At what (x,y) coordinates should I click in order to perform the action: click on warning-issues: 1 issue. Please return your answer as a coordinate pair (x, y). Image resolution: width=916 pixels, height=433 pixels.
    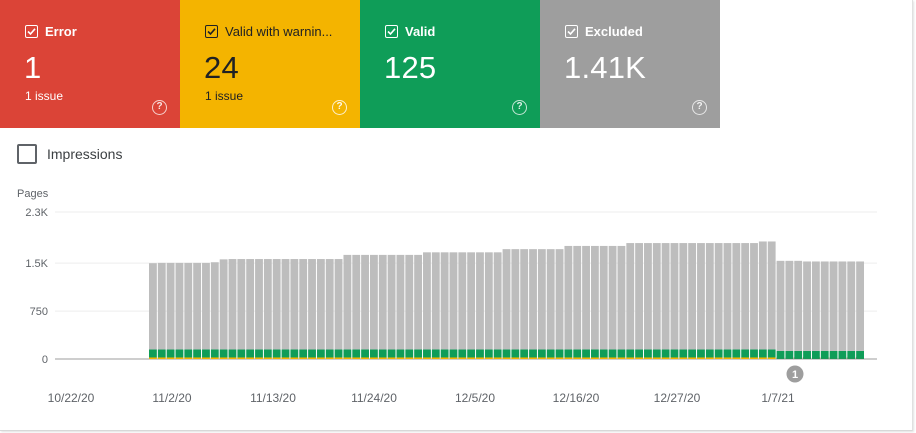
    Looking at the image, I should click on (224, 96).